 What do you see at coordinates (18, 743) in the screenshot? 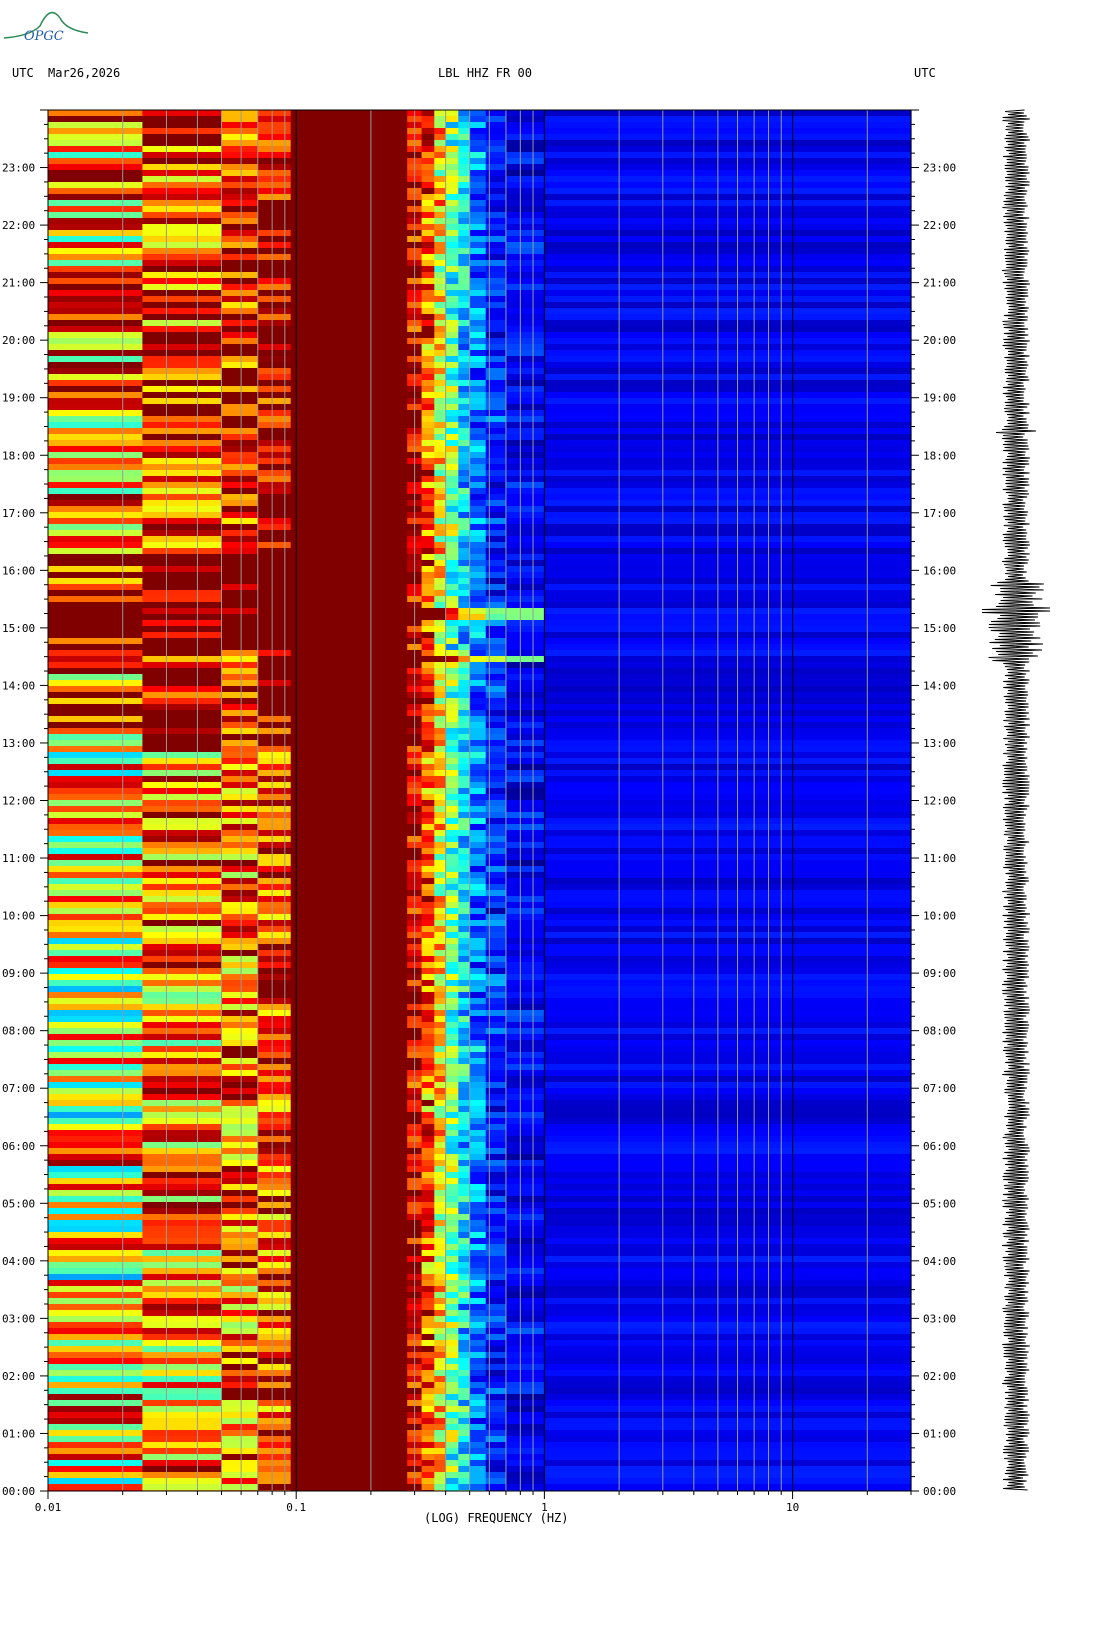
I see `y-tick-label-left: 13:00` at bounding box center [18, 743].